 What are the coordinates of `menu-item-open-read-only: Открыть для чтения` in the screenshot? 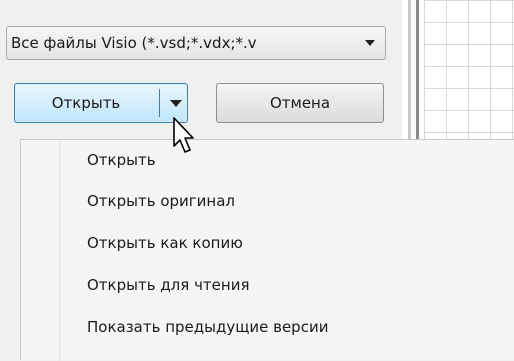 It's located at (168, 285).